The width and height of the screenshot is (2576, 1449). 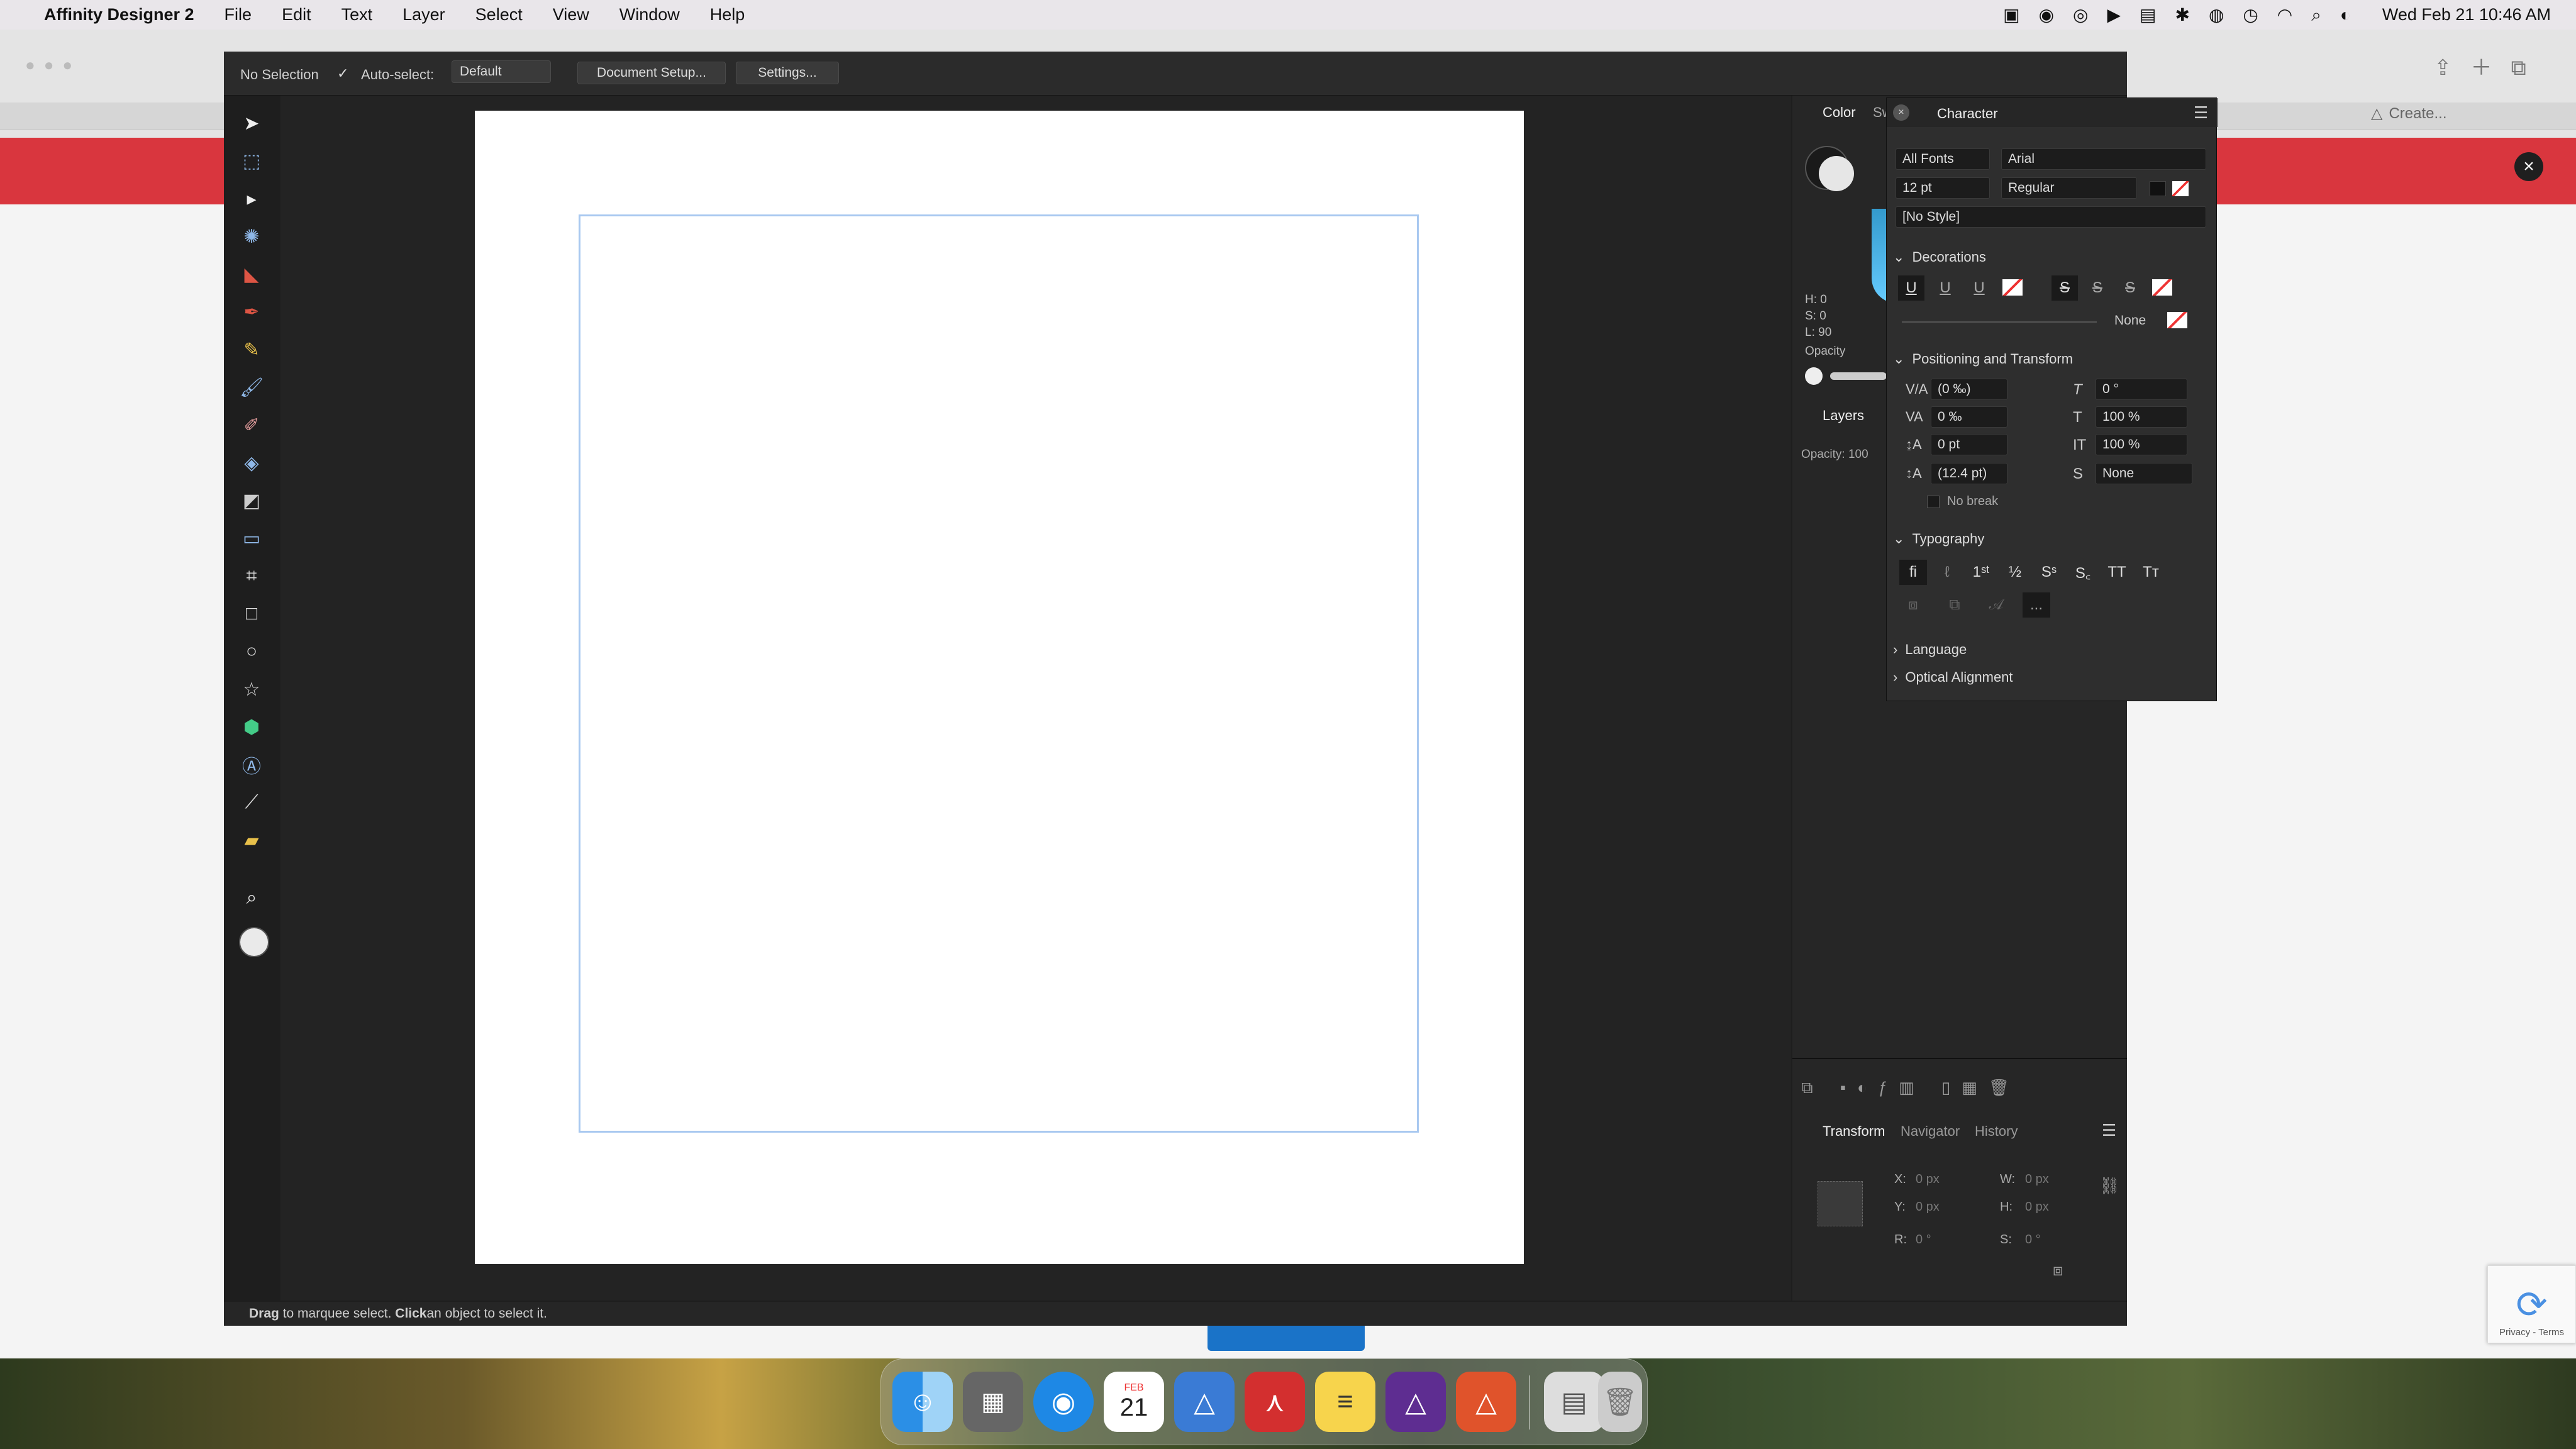 I want to click on star-tool-icon: ☆, so click(x=251, y=689).